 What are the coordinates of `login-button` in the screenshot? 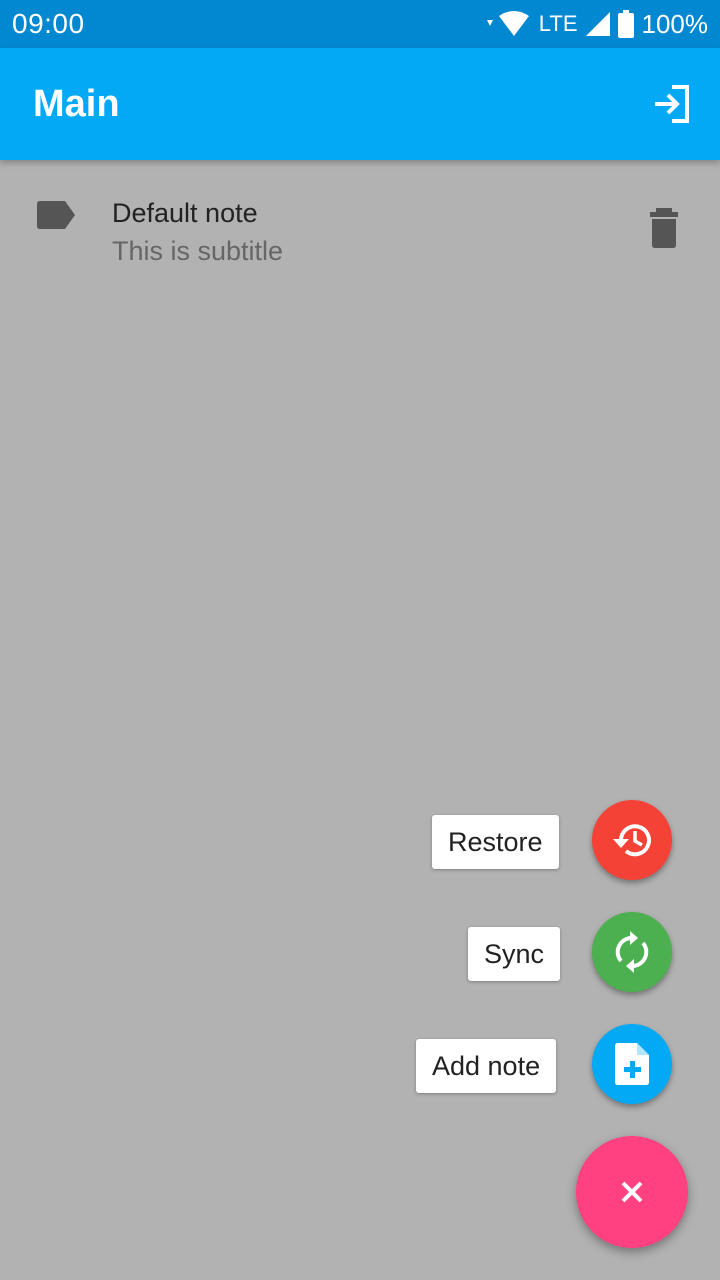 It's located at (672, 104).